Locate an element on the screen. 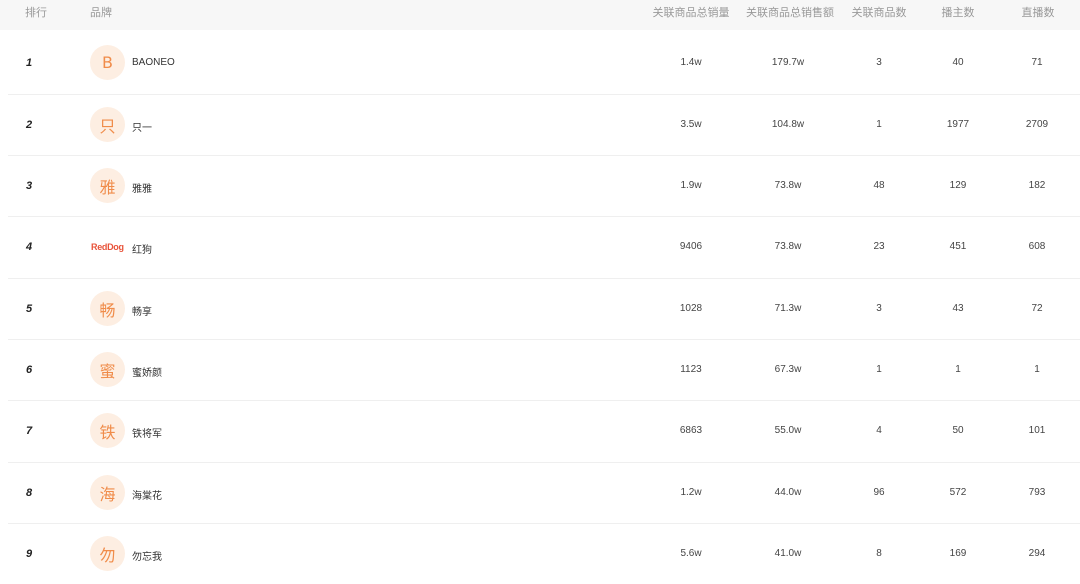  sales-amount: 179.7w is located at coordinates (788, 62).